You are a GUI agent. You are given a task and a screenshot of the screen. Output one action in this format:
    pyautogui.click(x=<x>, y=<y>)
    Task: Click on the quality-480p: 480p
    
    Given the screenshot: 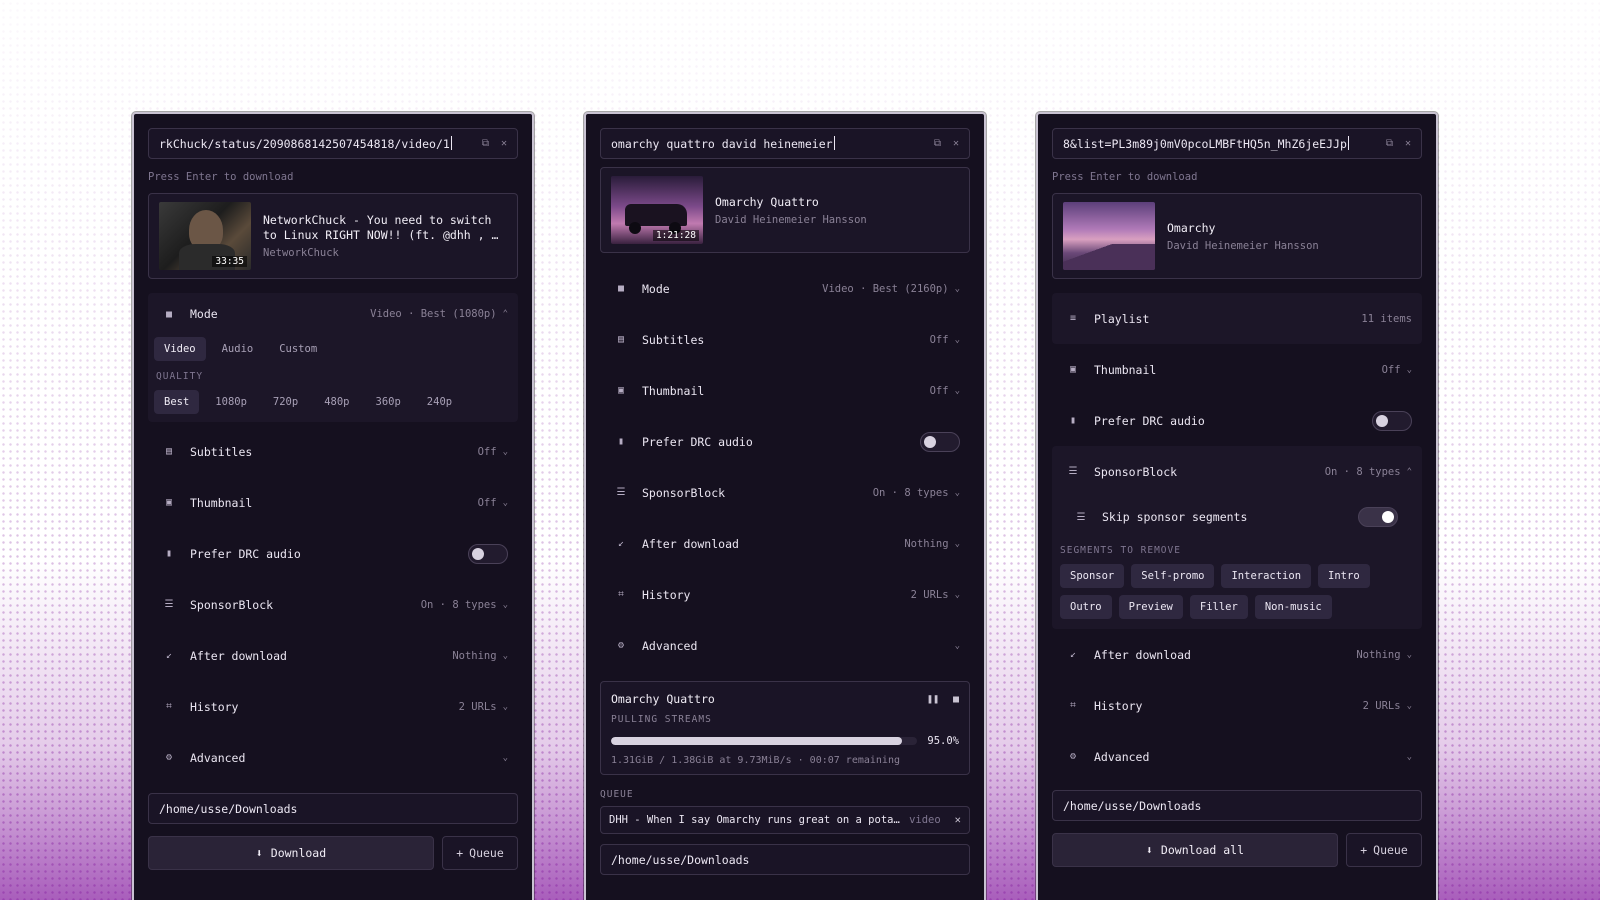 What is the action you would take?
    pyautogui.click(x=336, y=402)
    